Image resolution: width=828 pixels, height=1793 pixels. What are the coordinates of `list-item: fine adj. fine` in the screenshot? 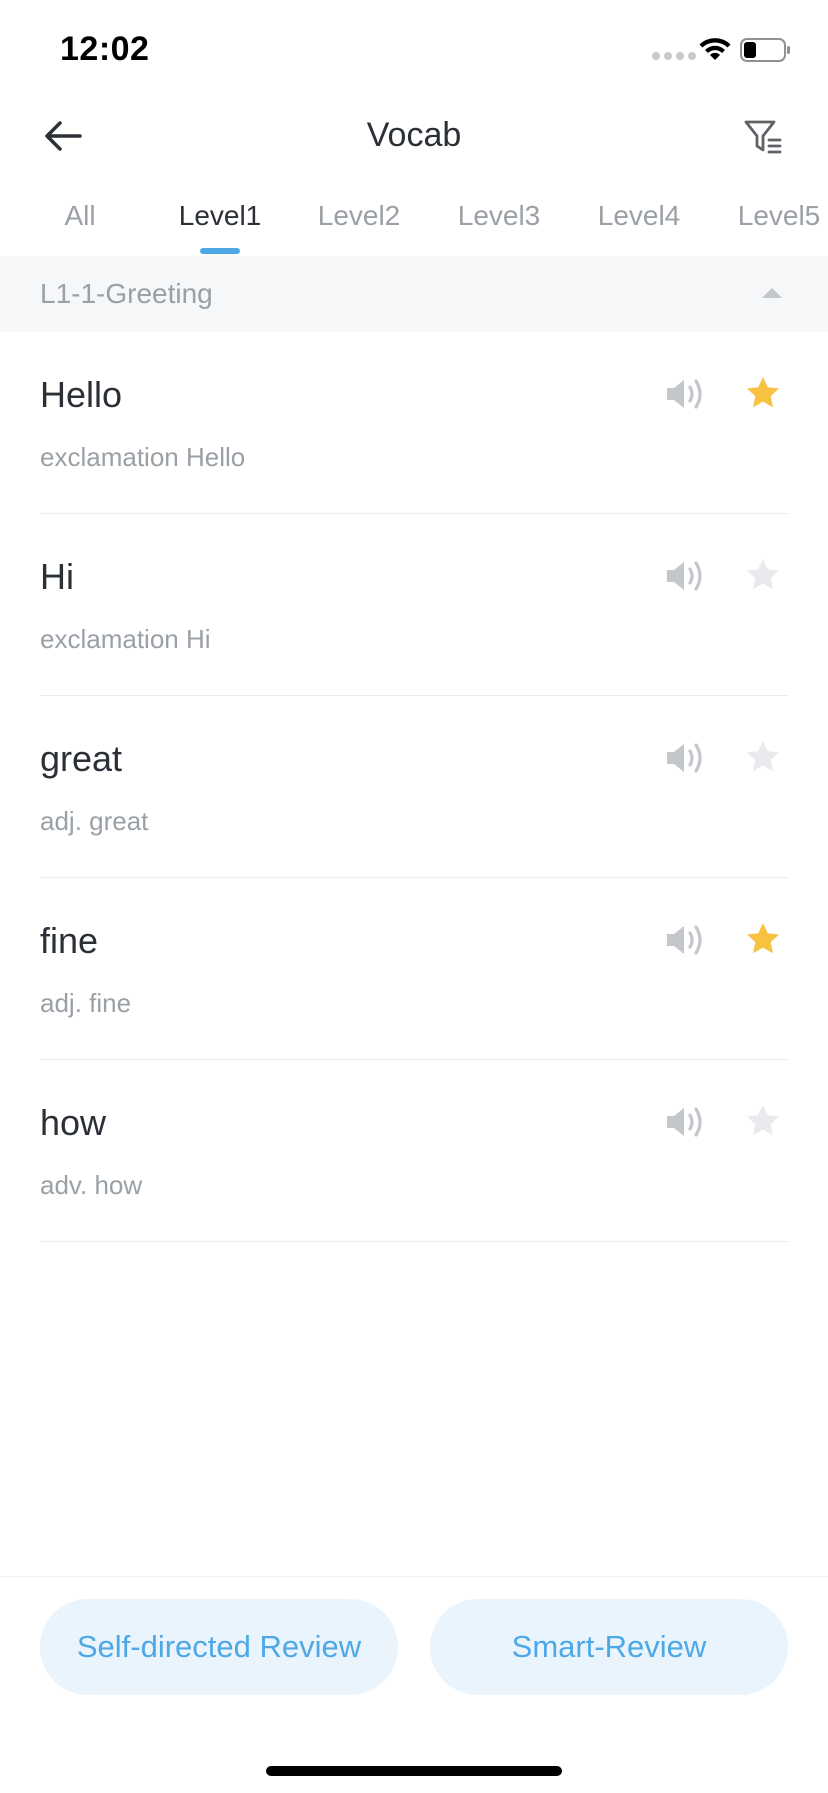 It's located at (414, 969).